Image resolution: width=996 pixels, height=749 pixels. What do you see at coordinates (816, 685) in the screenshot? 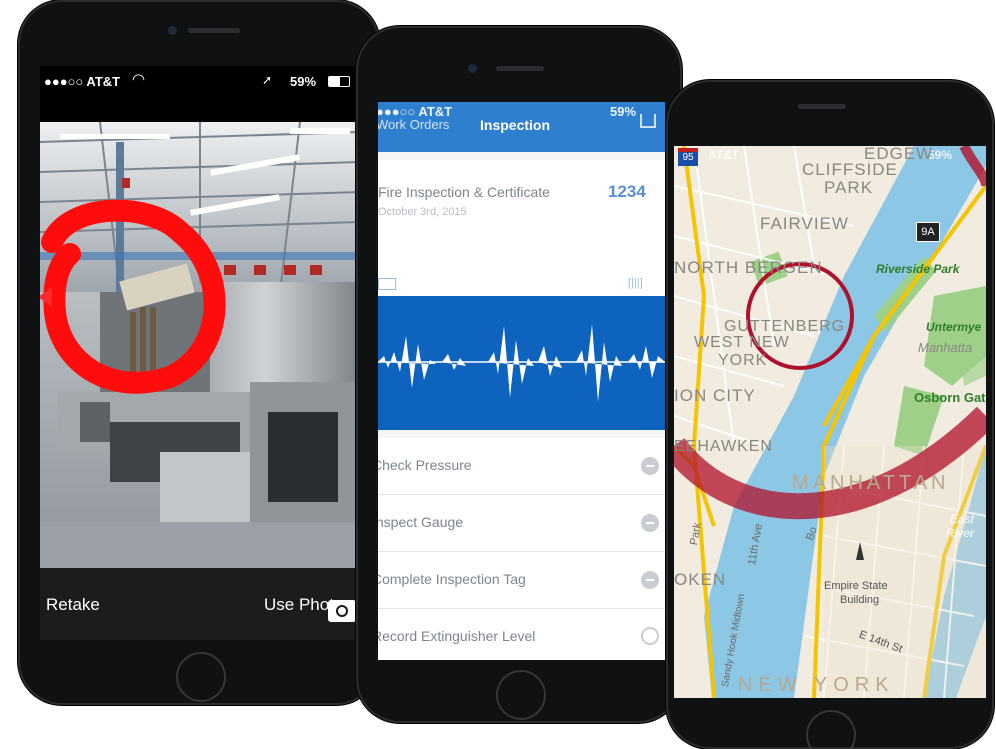
I see `map-label: NEW YORK` at bounding box center [816, 685].